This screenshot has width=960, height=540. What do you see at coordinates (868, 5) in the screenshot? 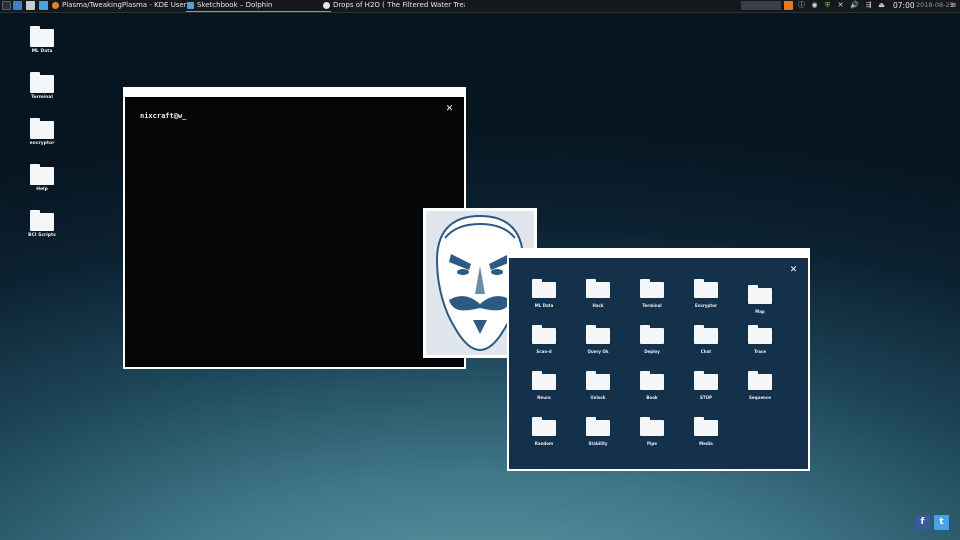
I see `usb-icon: ⇶` at bounding box center [868, 5].